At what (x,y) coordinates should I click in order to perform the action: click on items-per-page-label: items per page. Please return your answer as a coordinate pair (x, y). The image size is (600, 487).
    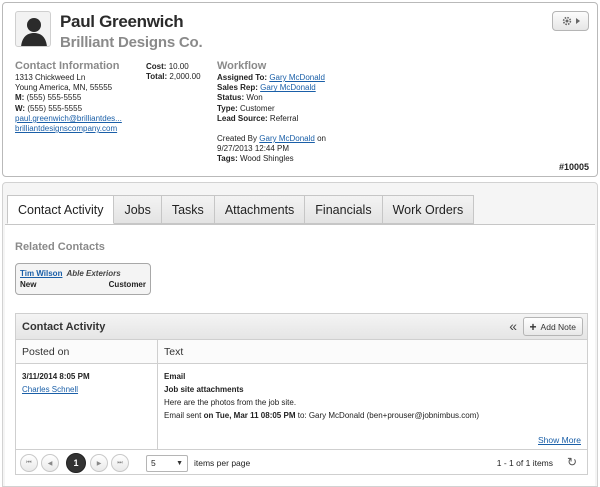
    Looking at the image, I should click on (222, 463).